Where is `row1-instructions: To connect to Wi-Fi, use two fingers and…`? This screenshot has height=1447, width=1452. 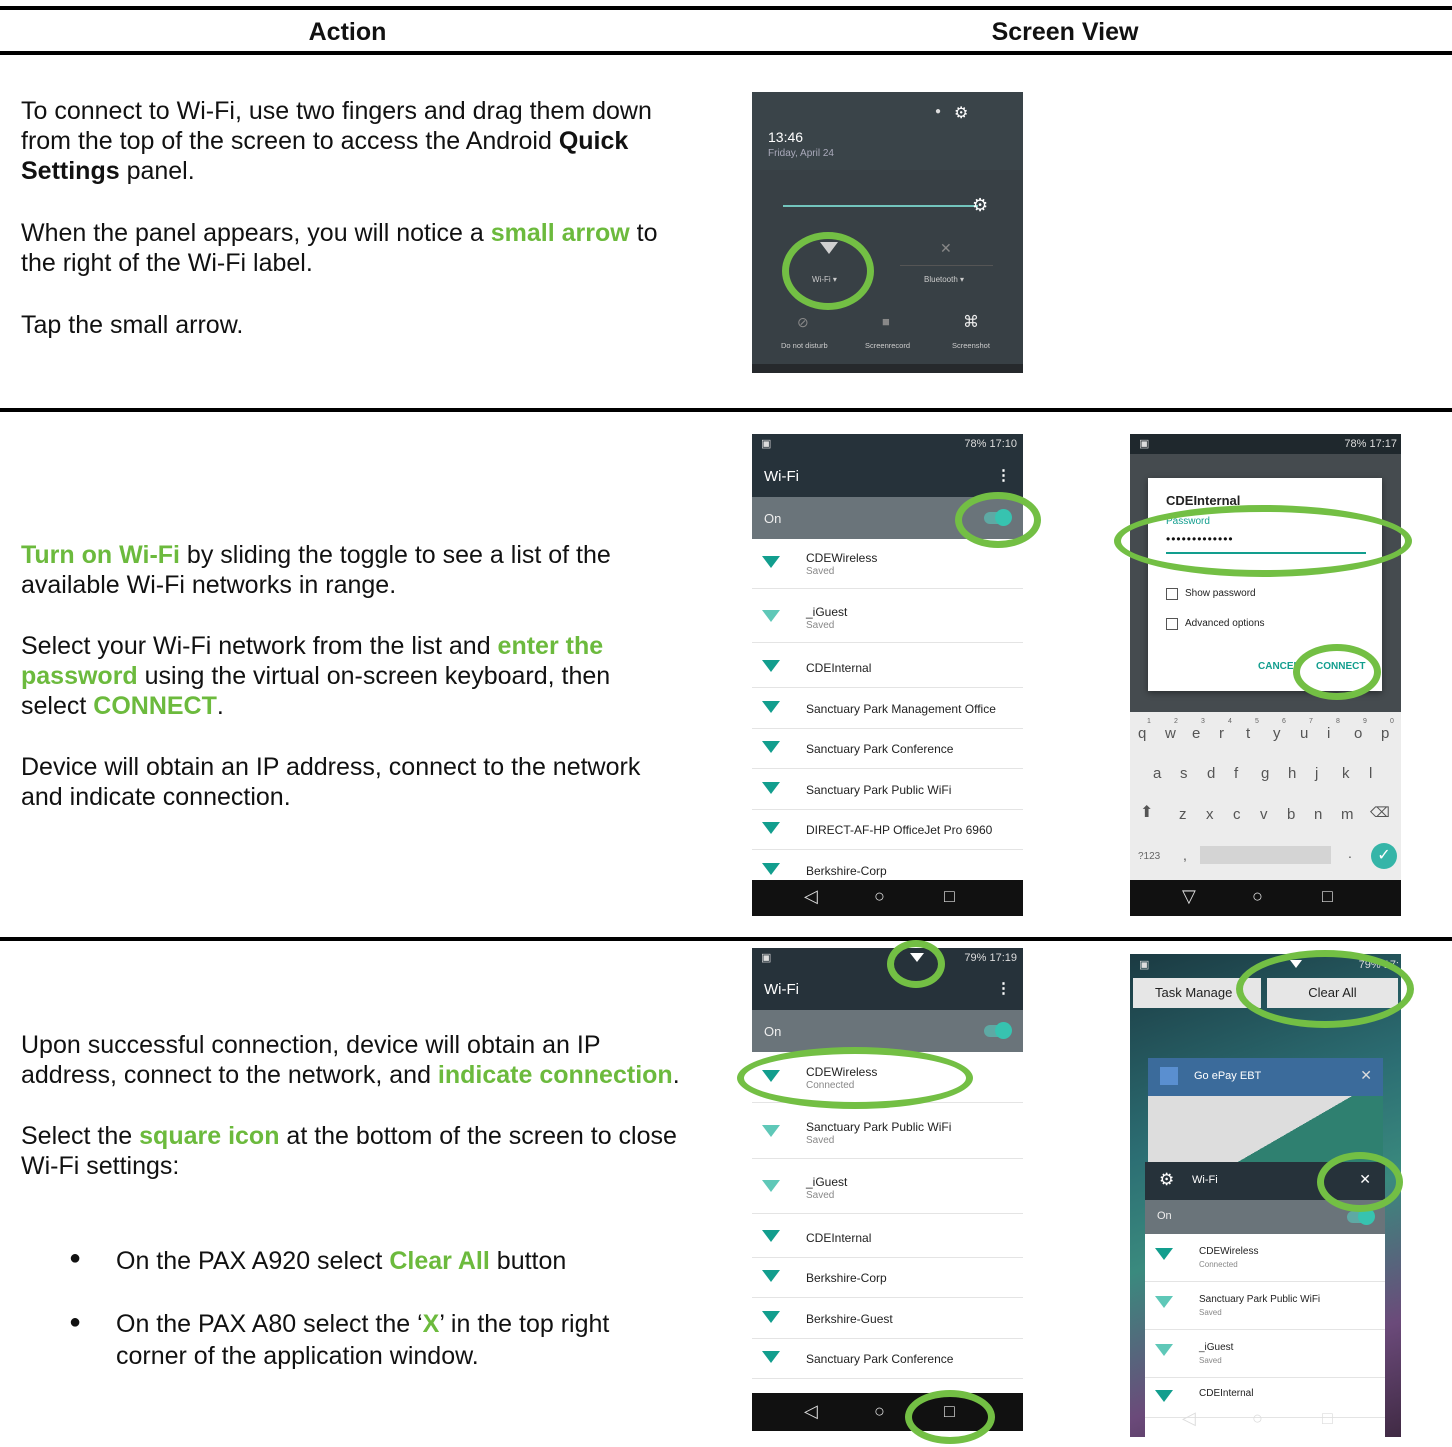 row1-instructions: To connect to Wi-Fi, use two fingers and… is located at coordinates (351, 218).